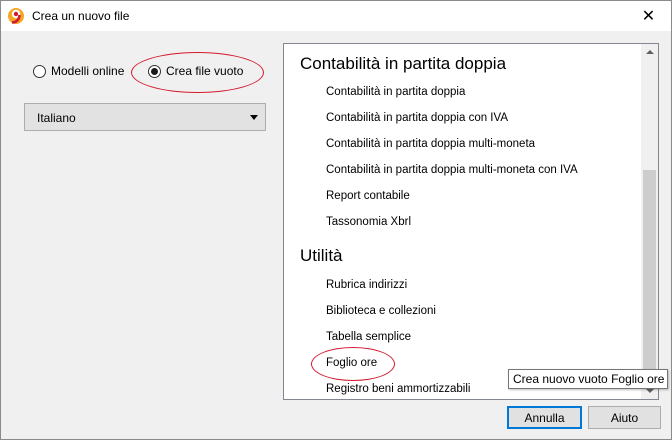 Image resolution: width=672 pixels, height=440 pixels. I want to click on list-item-foglio-ore: Foglio ore, so click(351, 363).